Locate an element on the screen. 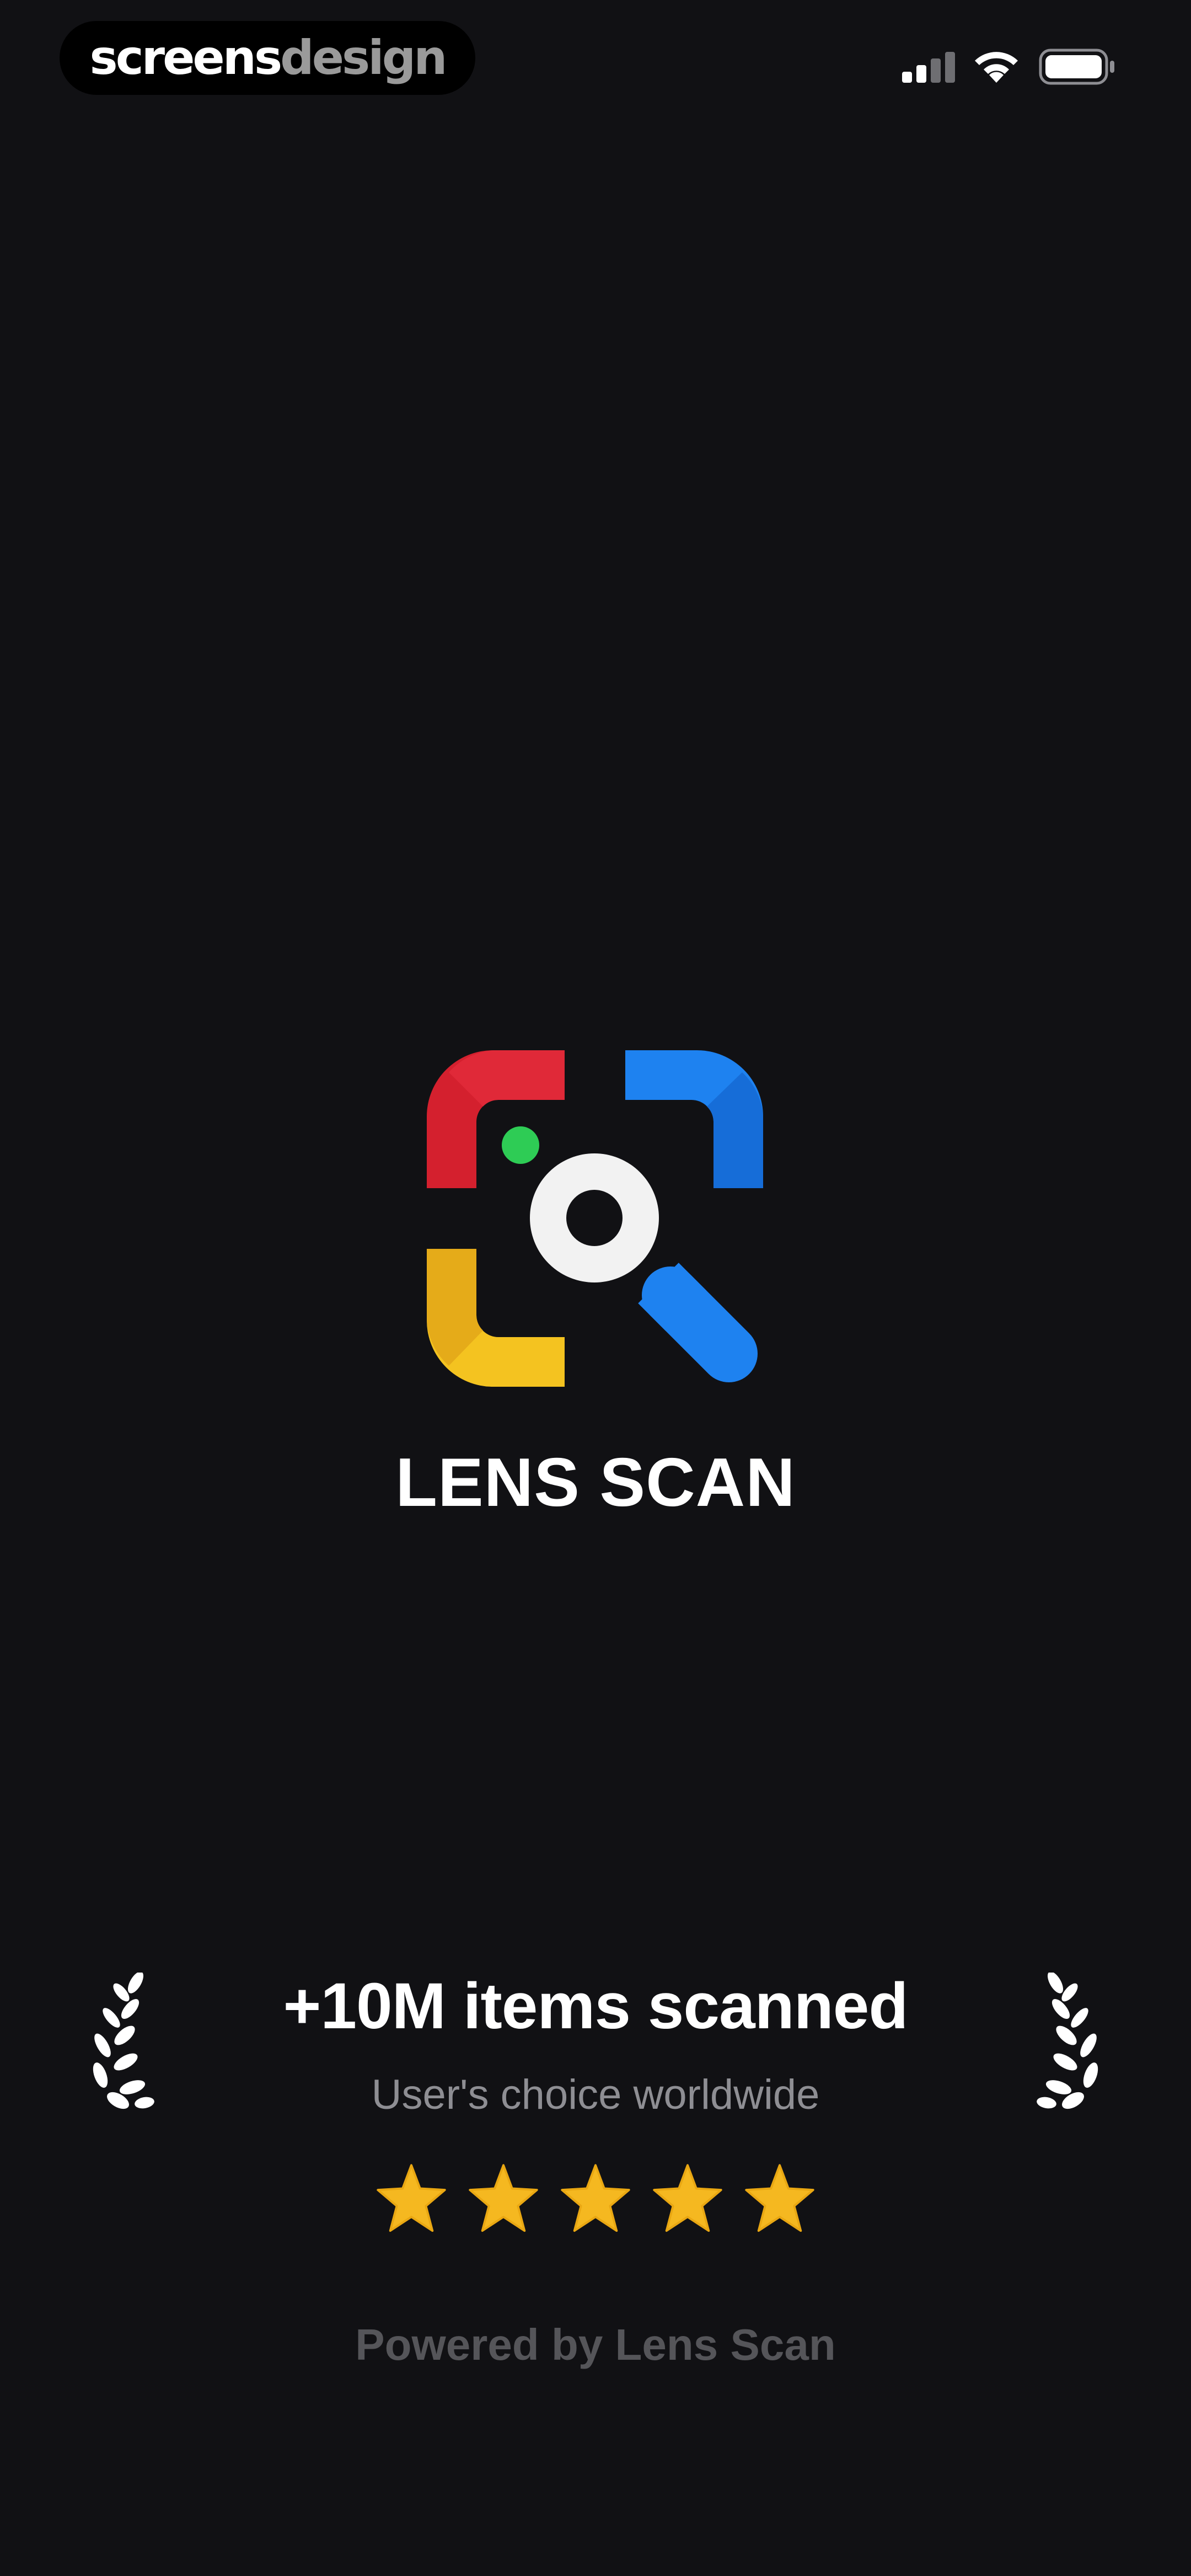 Image resolution: width=1191 pixels, height=2576 pixels. rating-stars is located at coordinates (595, 2198).